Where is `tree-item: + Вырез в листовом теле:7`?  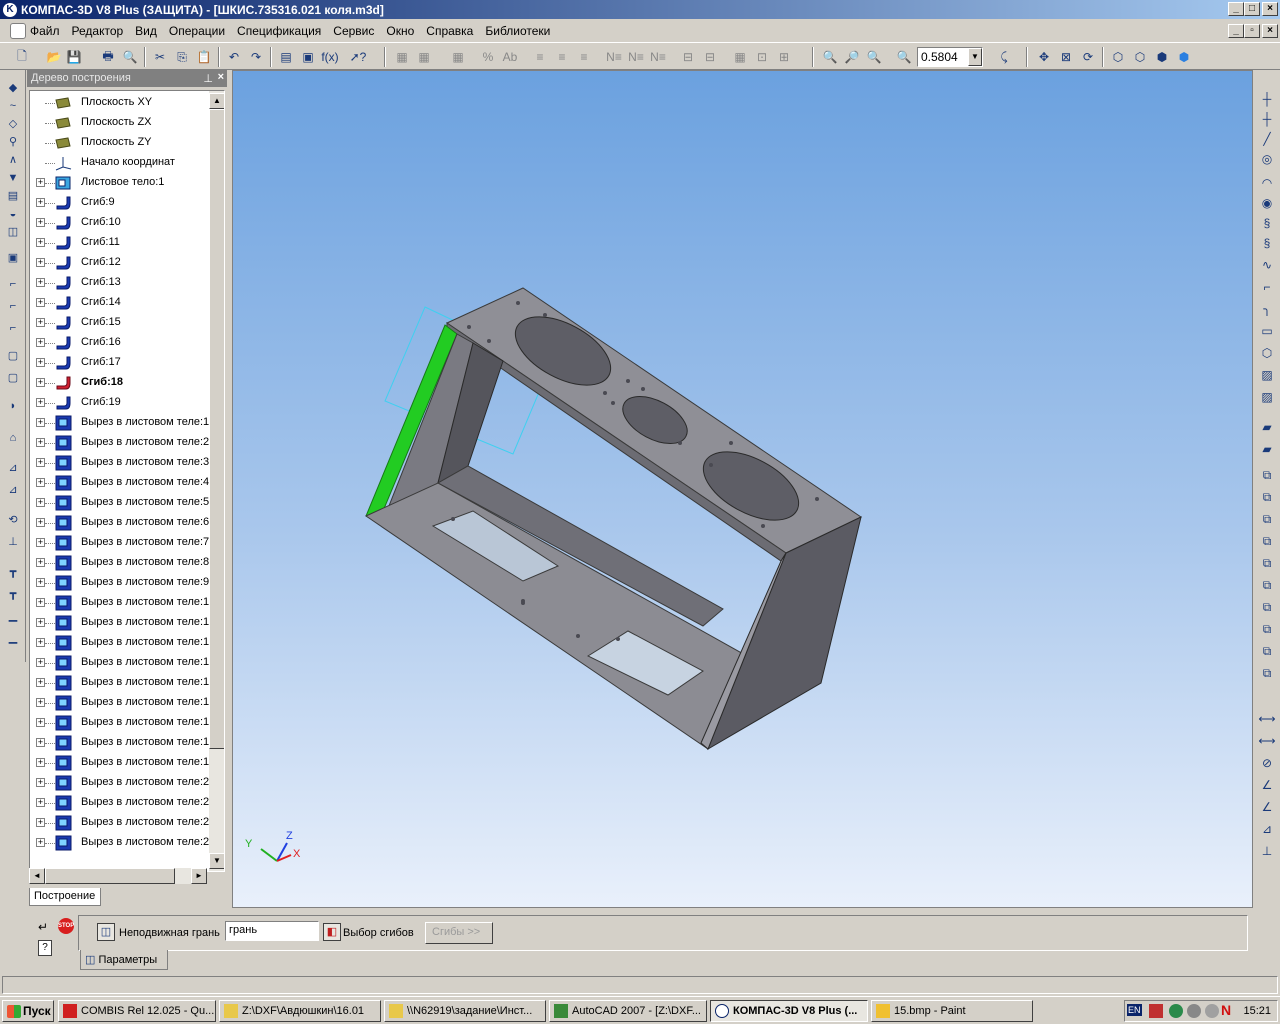 tree-item: + Вырез в листовом теле:7 is located at coordinates (119, 543).